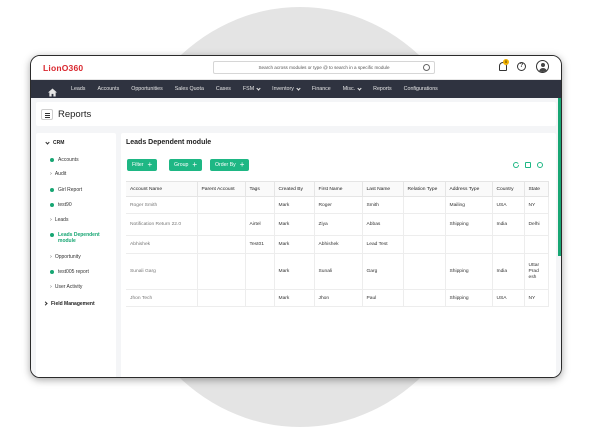  I want to click on nav-finance: Finance, so click(321, 89).